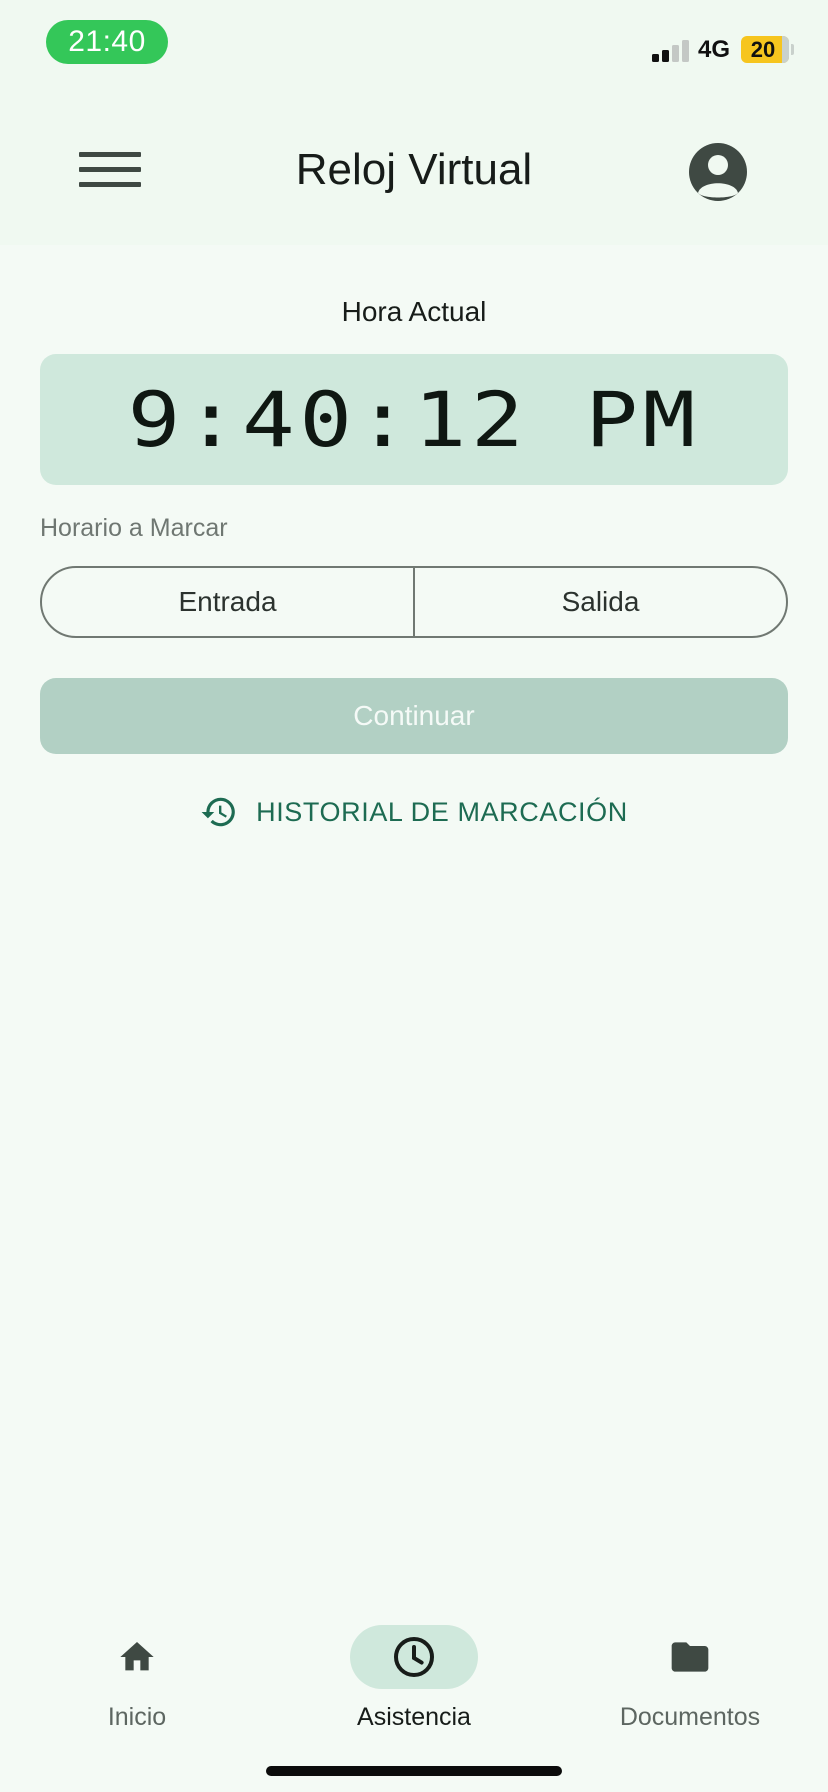  I want to click on nav-label-asistencia: Asistencia, so click(414, 1717).